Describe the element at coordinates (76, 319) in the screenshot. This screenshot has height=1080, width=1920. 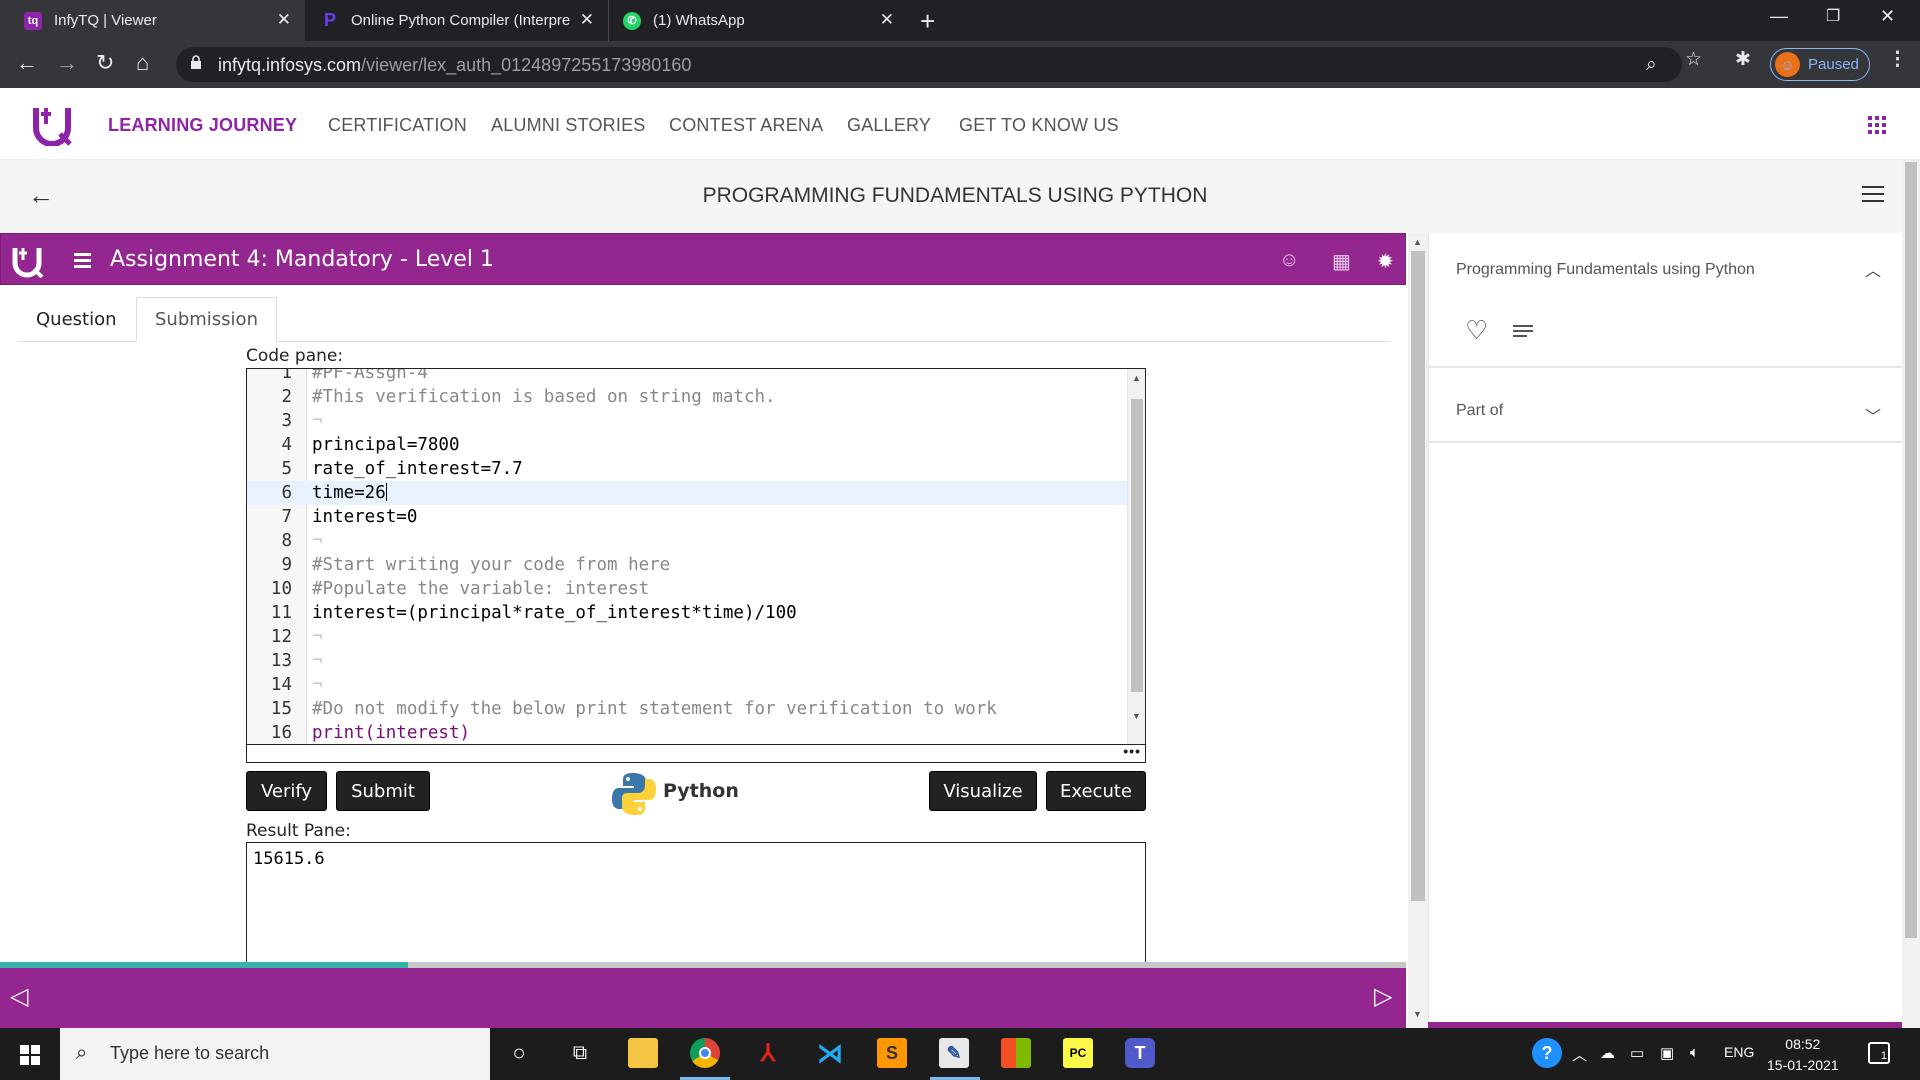
I see `tab-question: Question` at that location.